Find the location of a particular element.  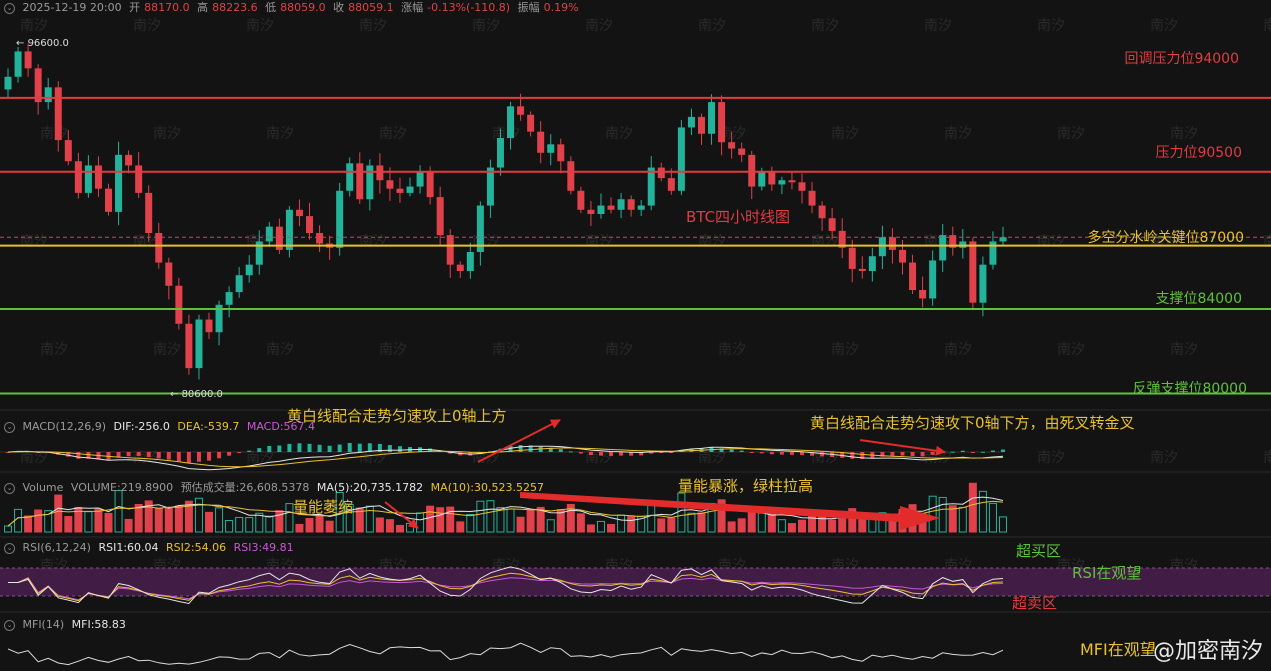

level-label-94000: 回调压力位94000 is located at coordinates (1181, 59).